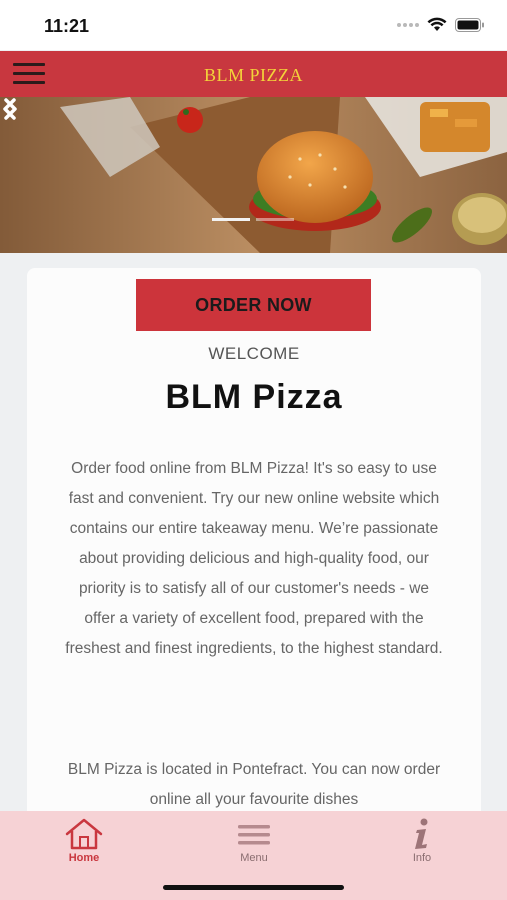 Image resolution: width=507 pixels, height=900 pixels. I want to click on tab-info-label: Info, so click(422, 858).